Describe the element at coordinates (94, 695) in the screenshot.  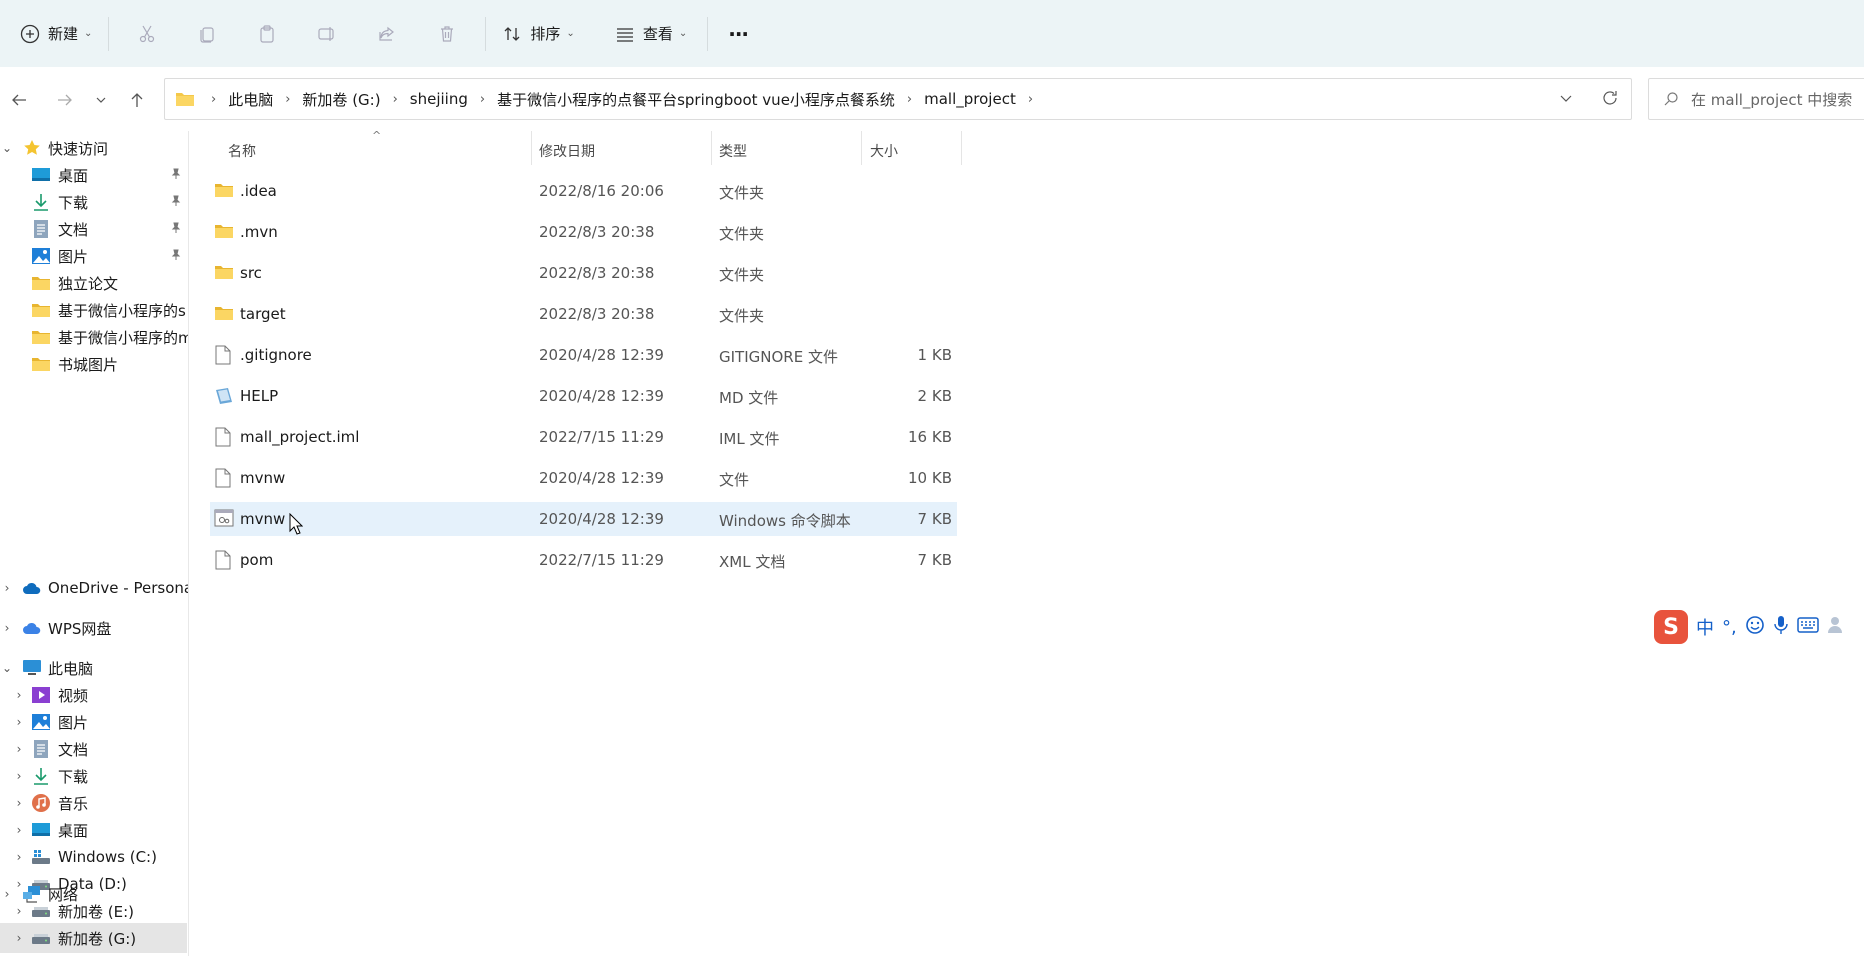
I see `sidebar-item-pc: › 视频` at that location.